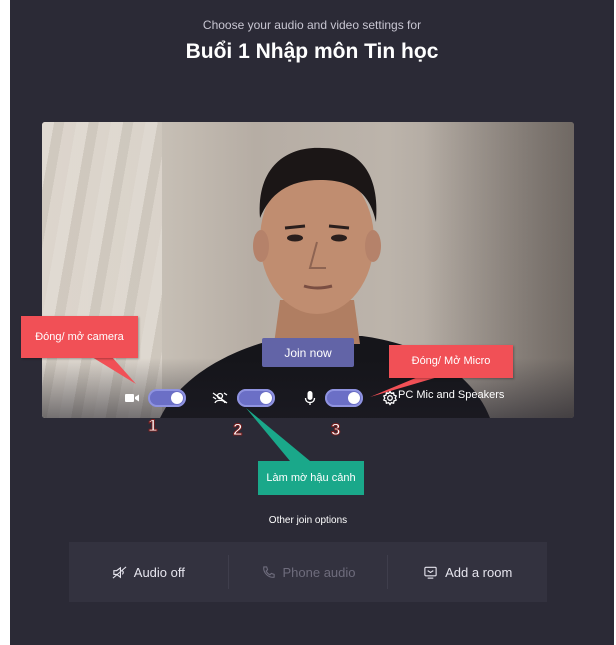  I want to click on audio-off-option: Audio off, so click(148, 572).